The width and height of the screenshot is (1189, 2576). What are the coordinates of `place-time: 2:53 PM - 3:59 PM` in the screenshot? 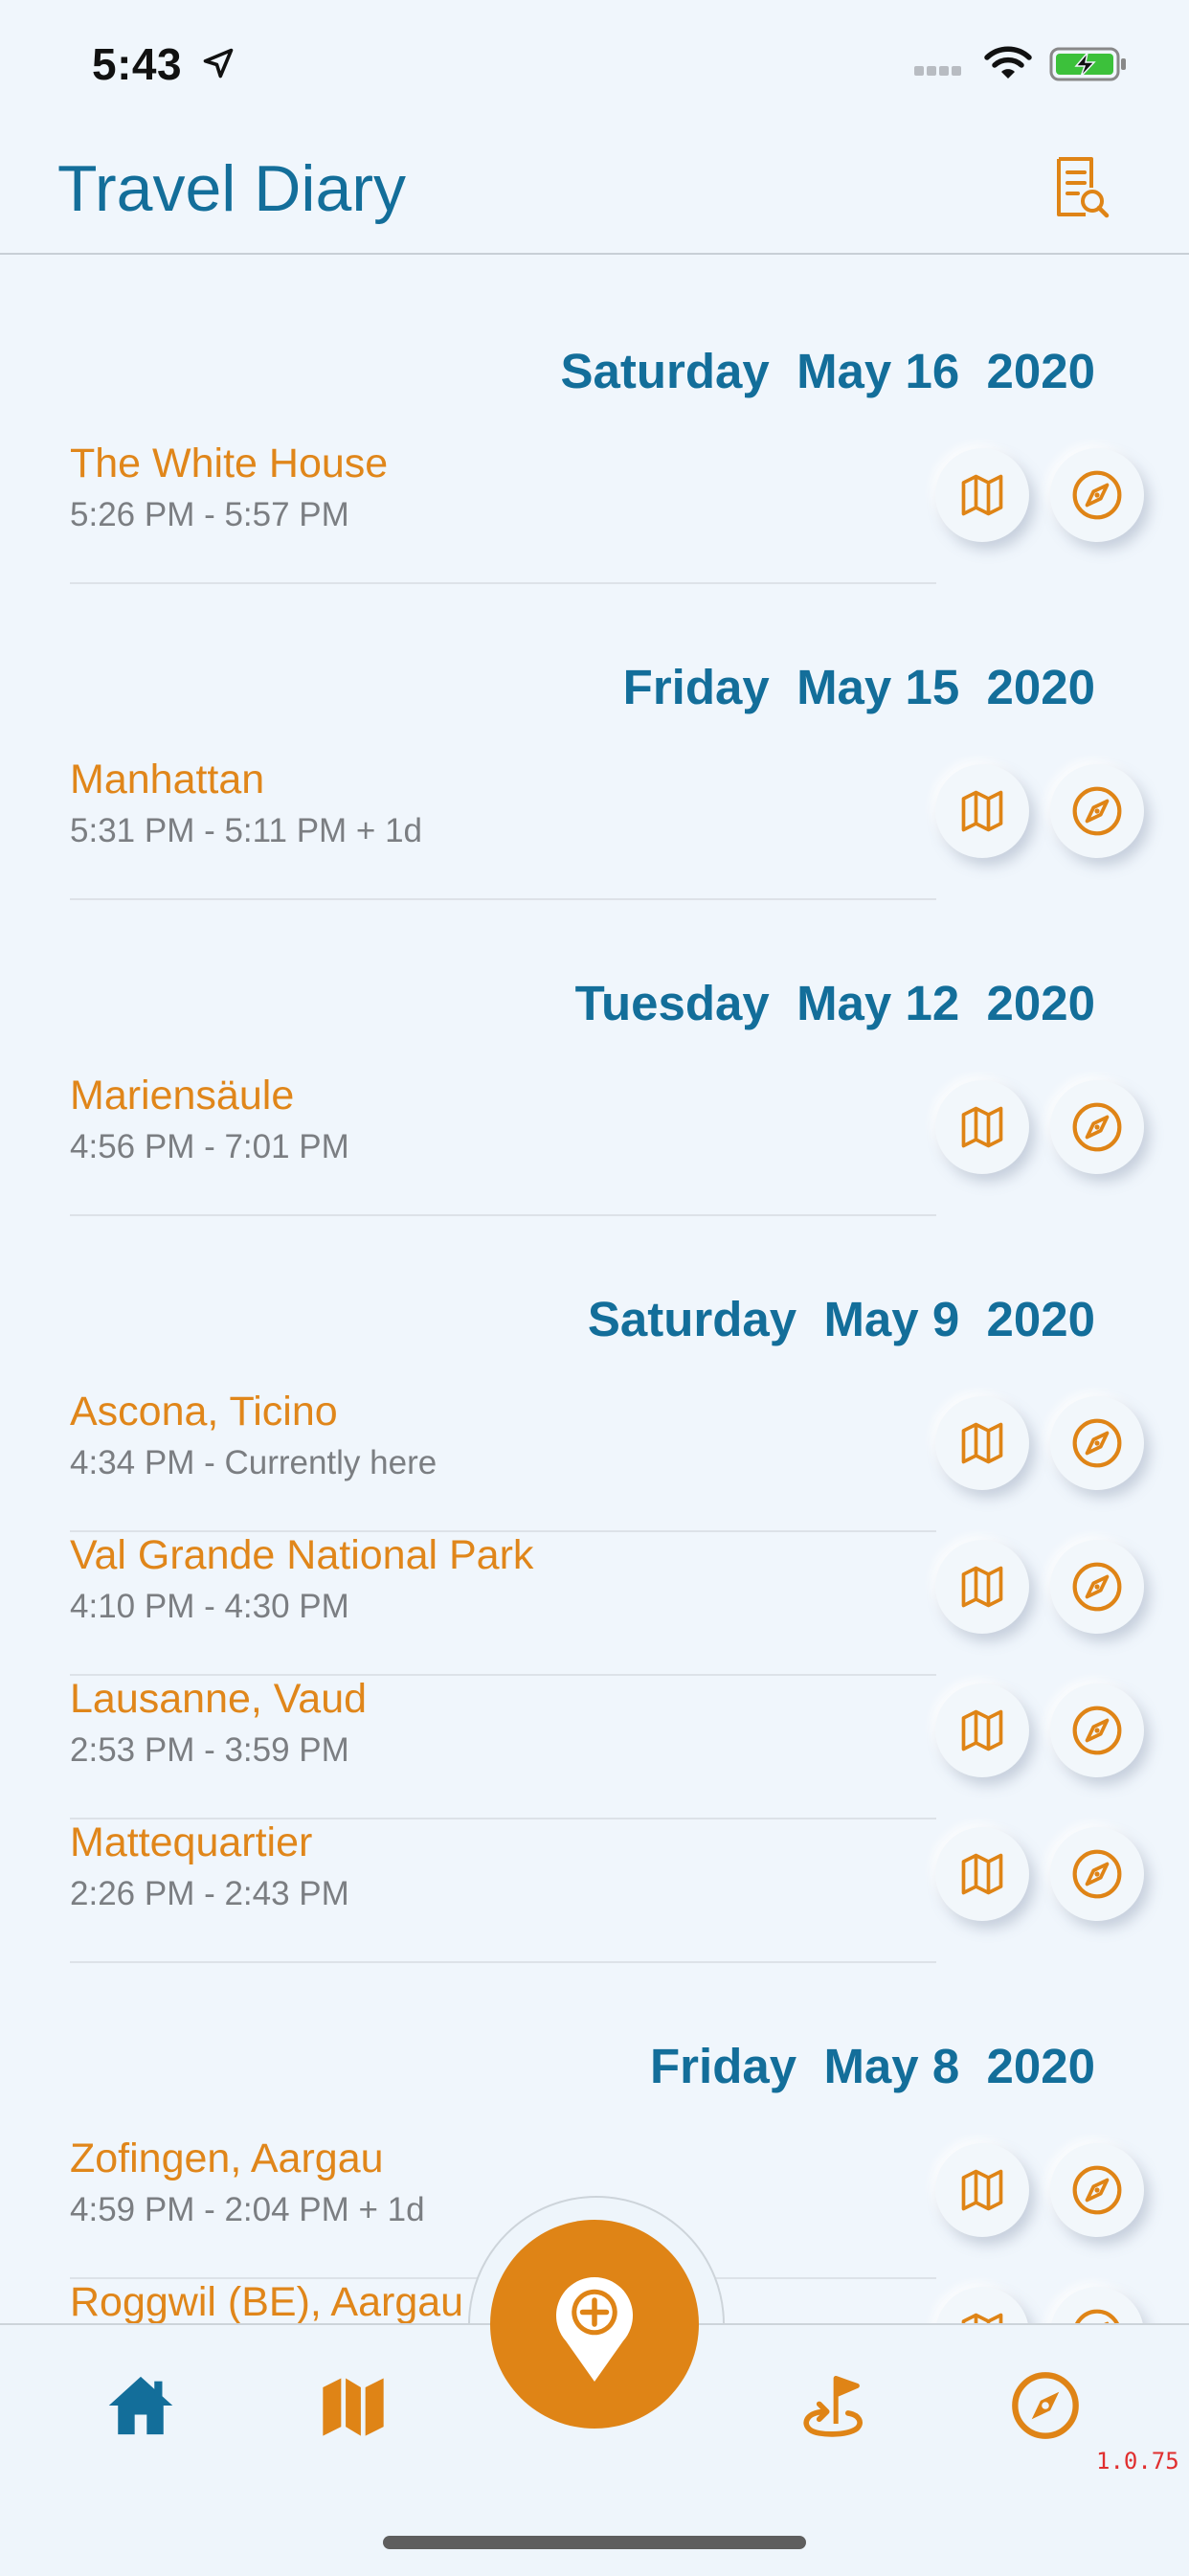 It's located at (209, 1750).